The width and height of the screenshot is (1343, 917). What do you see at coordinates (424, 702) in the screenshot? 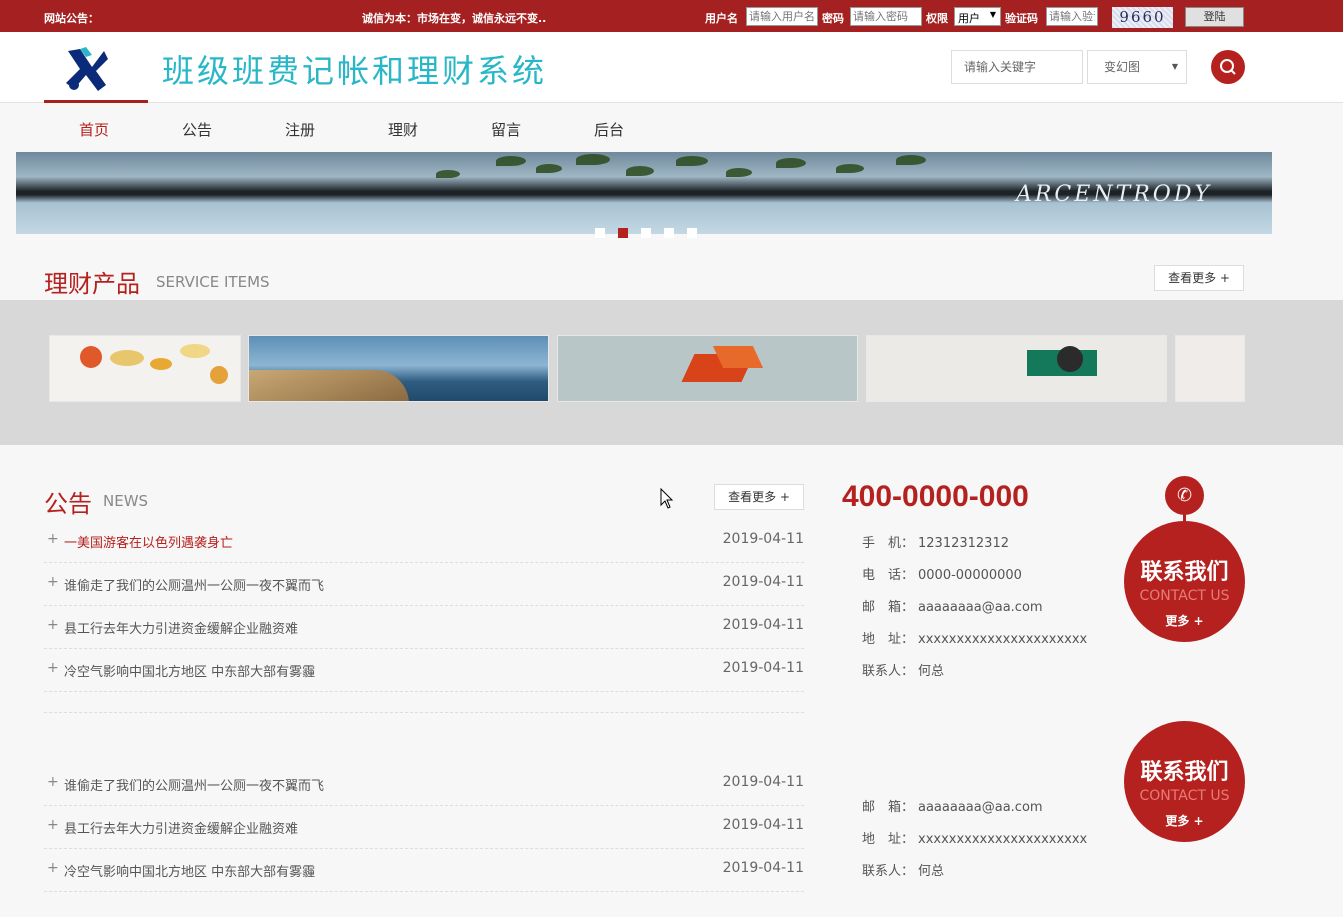
I see `news-divider` at bounding box center [424, 702].